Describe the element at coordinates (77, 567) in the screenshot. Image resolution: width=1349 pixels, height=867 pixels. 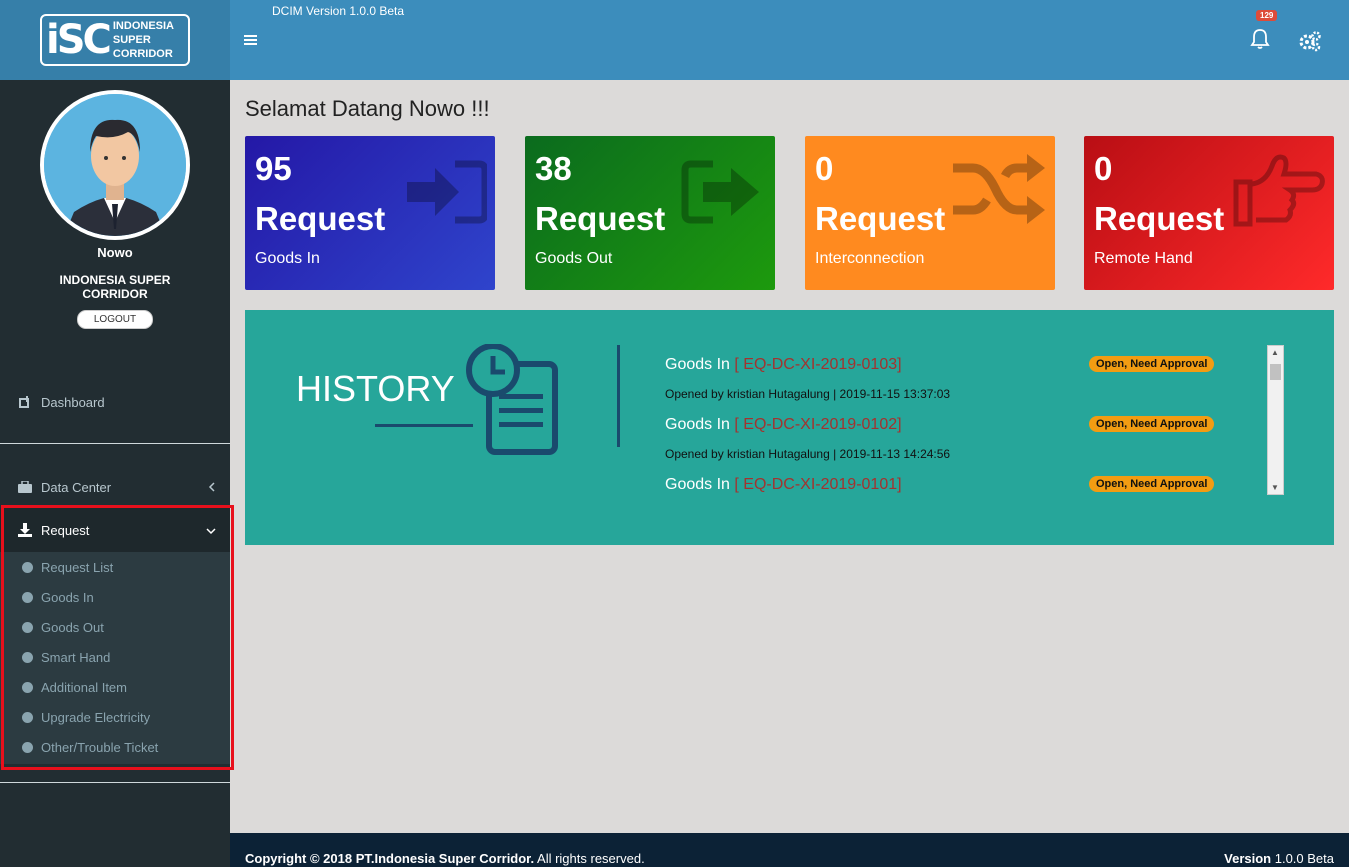
I see `submenu-label: Request List` at that location.